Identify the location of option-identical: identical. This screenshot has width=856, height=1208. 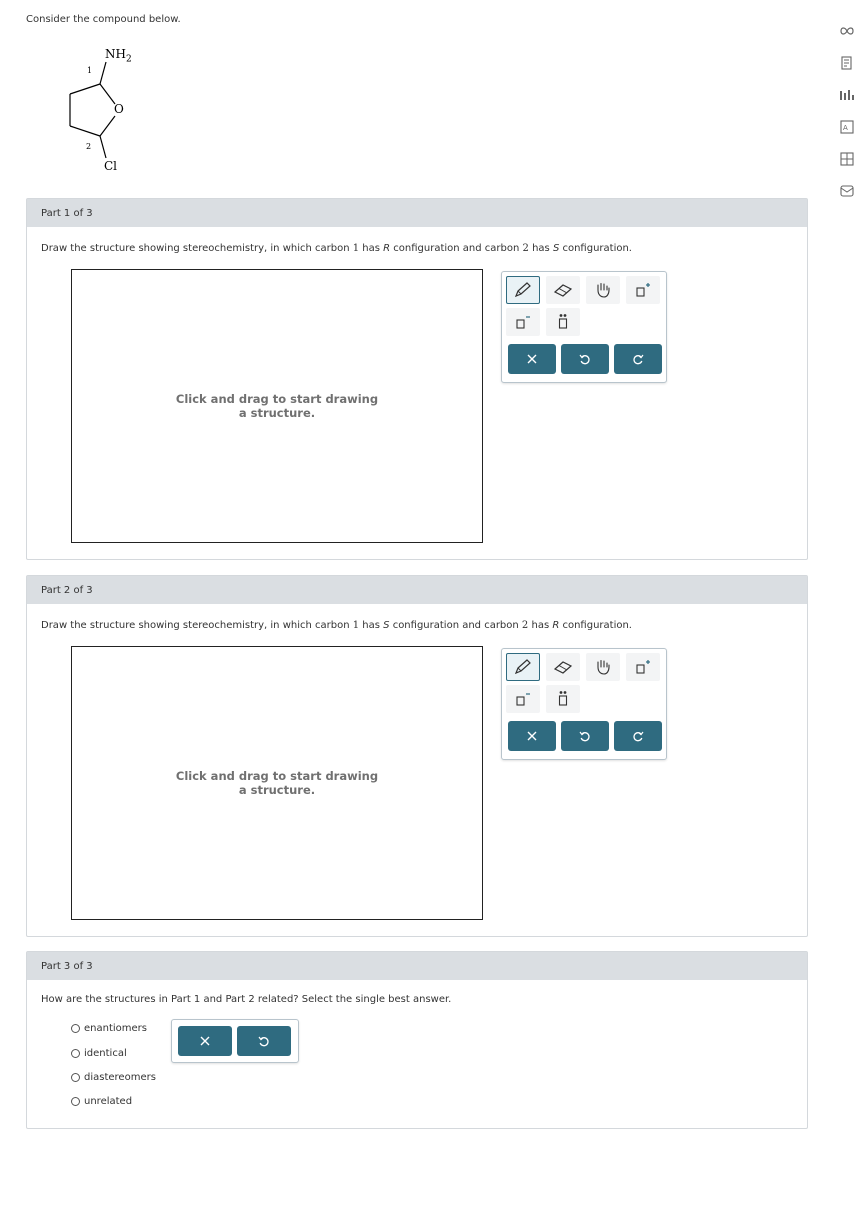
(113, 1053).